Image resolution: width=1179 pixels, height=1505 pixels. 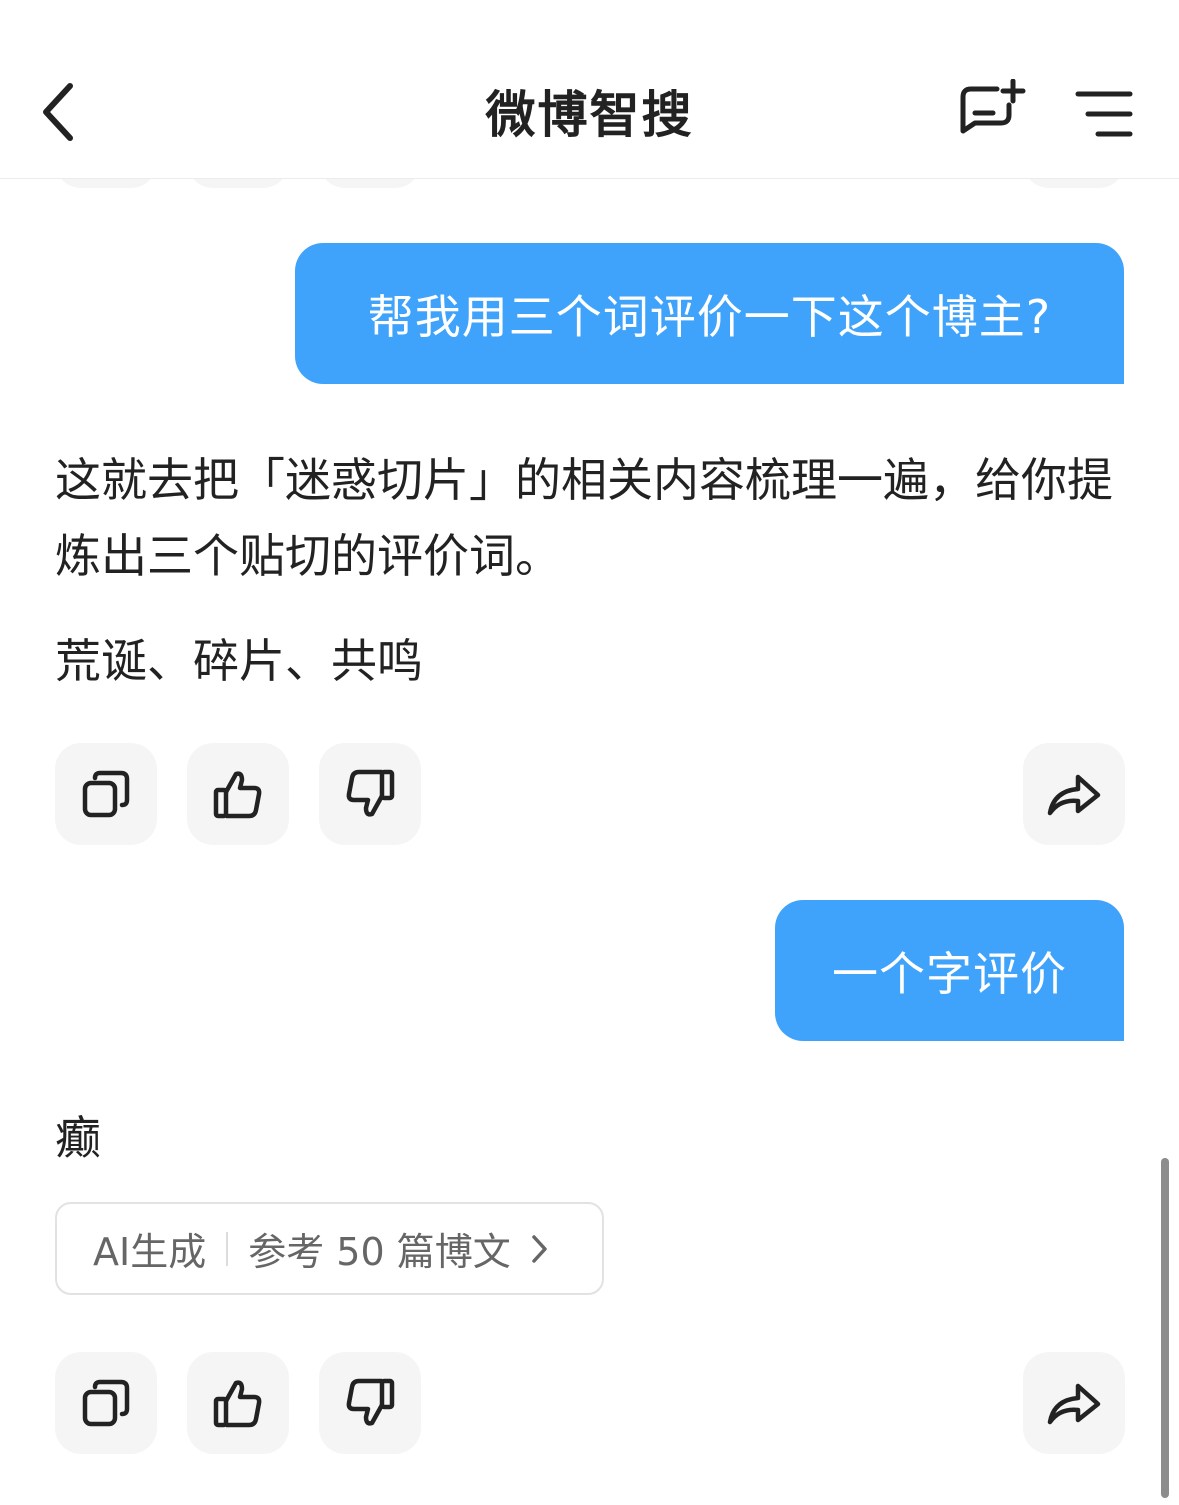 What do you see at coordinates (539, 1249) in the screenshot?
I see `chevron-right-icon` at bounding box center [539, 1249].